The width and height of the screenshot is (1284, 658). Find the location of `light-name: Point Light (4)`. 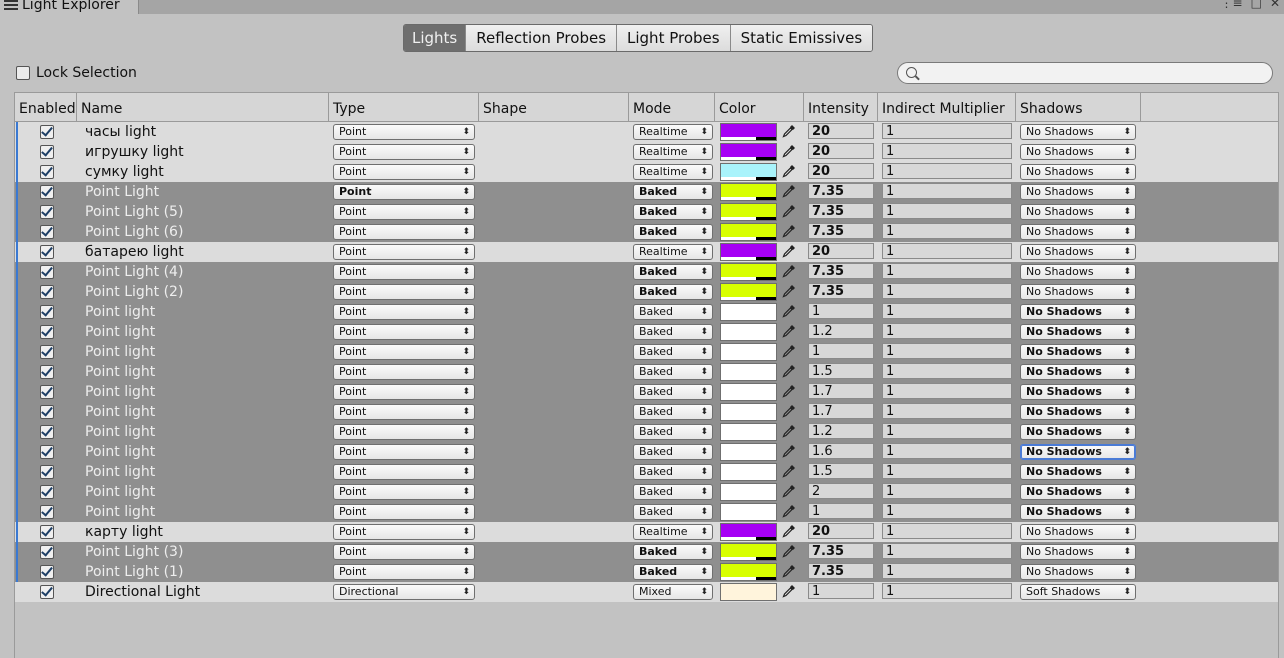

light-name: Point Light (4) is located at coordinates (134, 272).